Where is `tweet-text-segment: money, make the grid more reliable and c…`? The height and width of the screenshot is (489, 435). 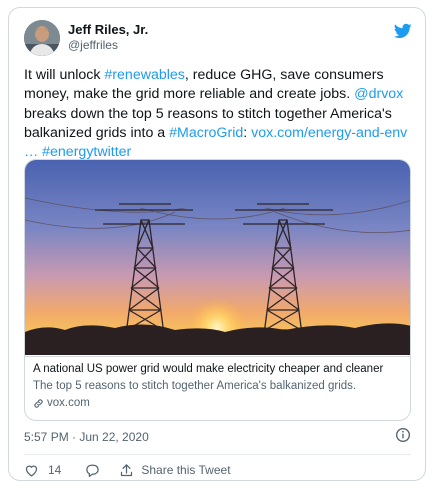 tweet-text-segment: money, make the grid more reliable and c… is located at coordinates (189, 94).